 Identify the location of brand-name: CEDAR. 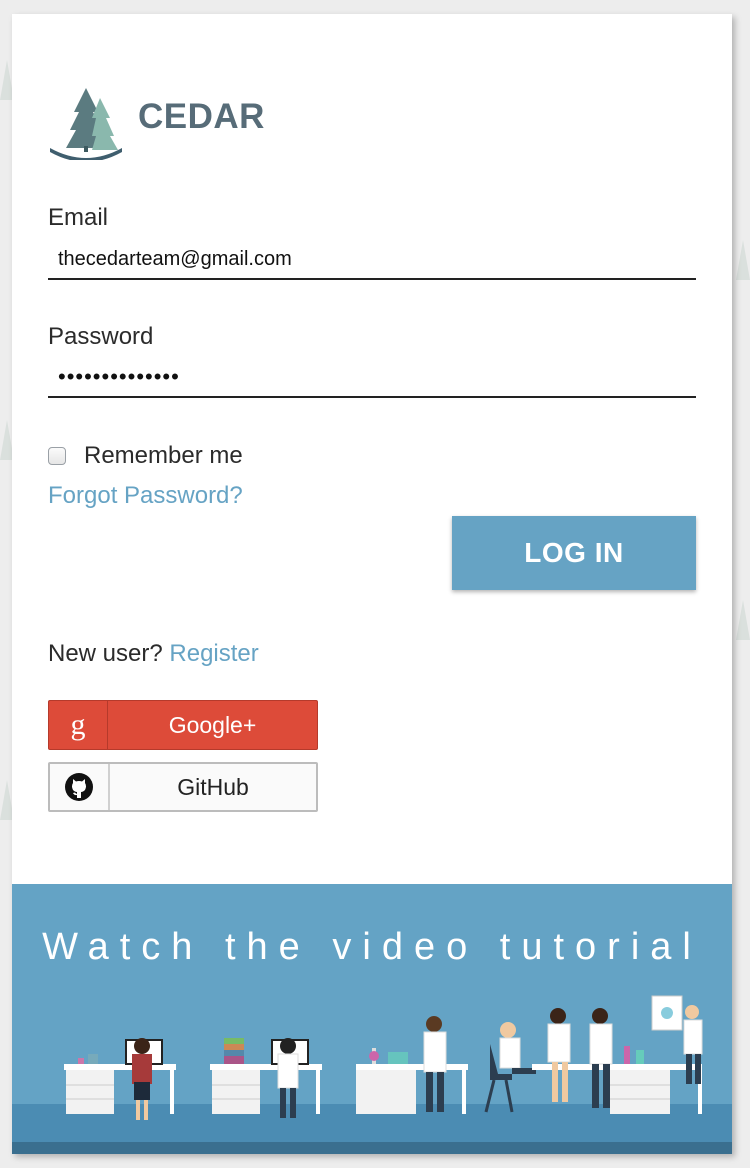
(201, 116).